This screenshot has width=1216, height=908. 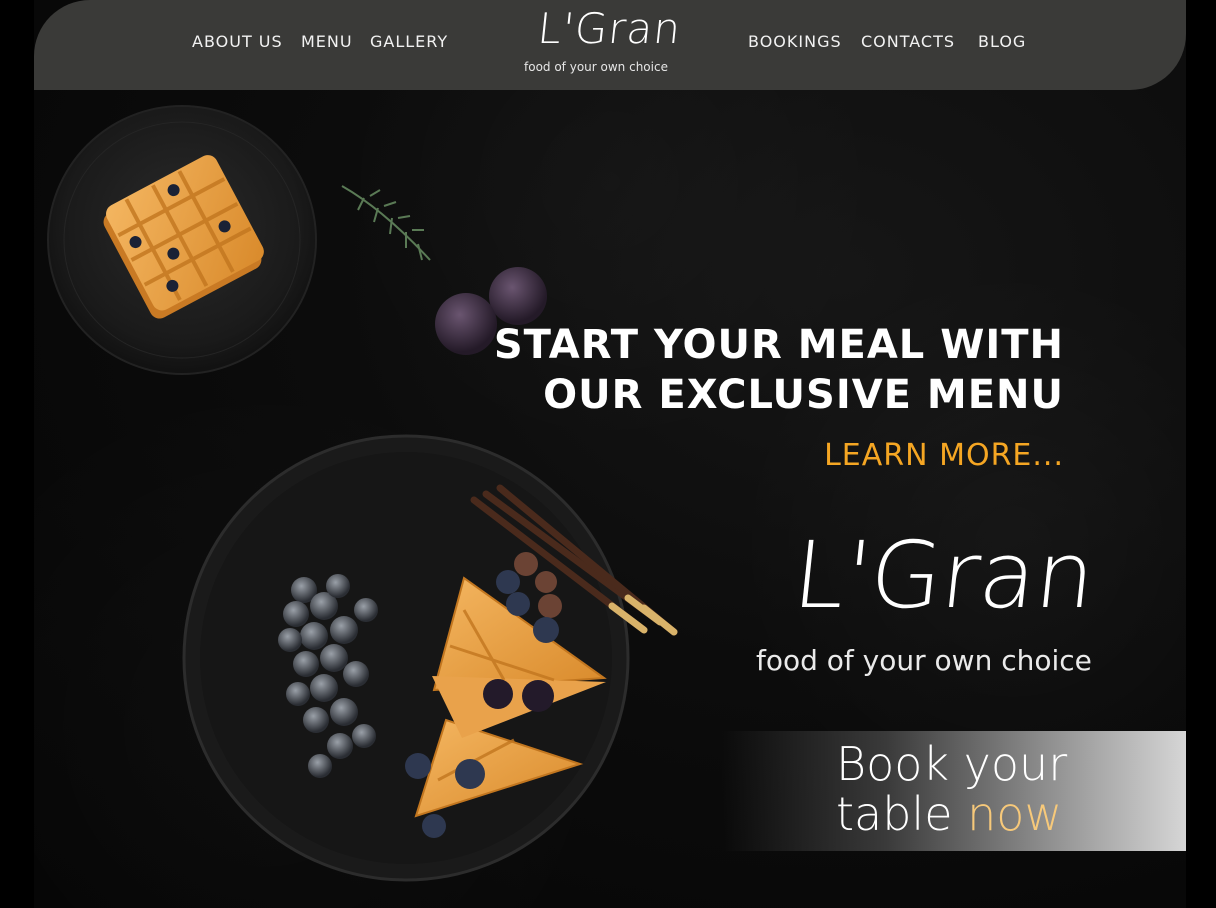 What do you see at coordinates (778, 345) in the screenshot?
I see `hero-headline-line1: START YOUR MEAL WITH` at bounding box center [778, 345].